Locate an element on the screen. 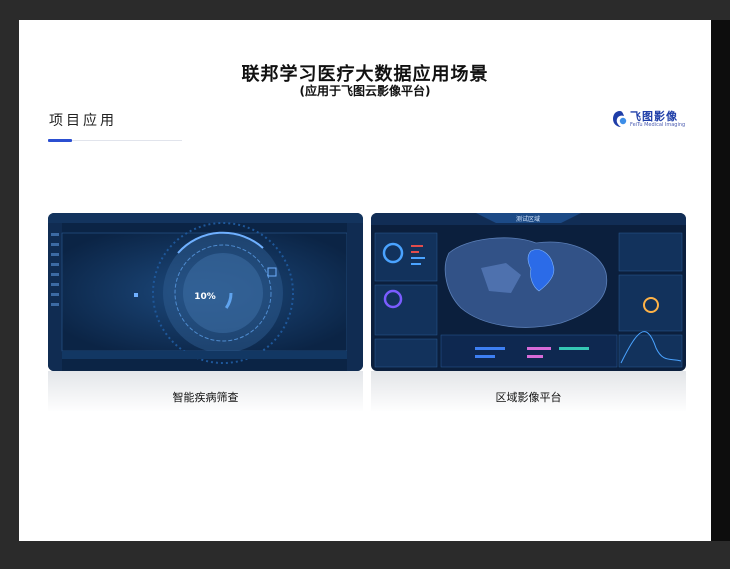 This screenshot has height=569, width=730. screening-progress-label: 10% is located at coordinates (205, 297).